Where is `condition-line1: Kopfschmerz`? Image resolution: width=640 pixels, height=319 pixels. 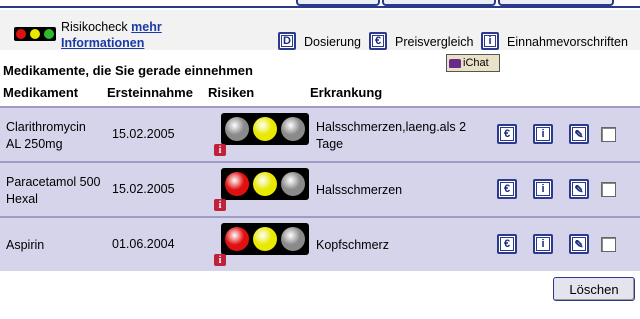
condition-line1: Kopfschmerz is located at coordinates (352, 245).